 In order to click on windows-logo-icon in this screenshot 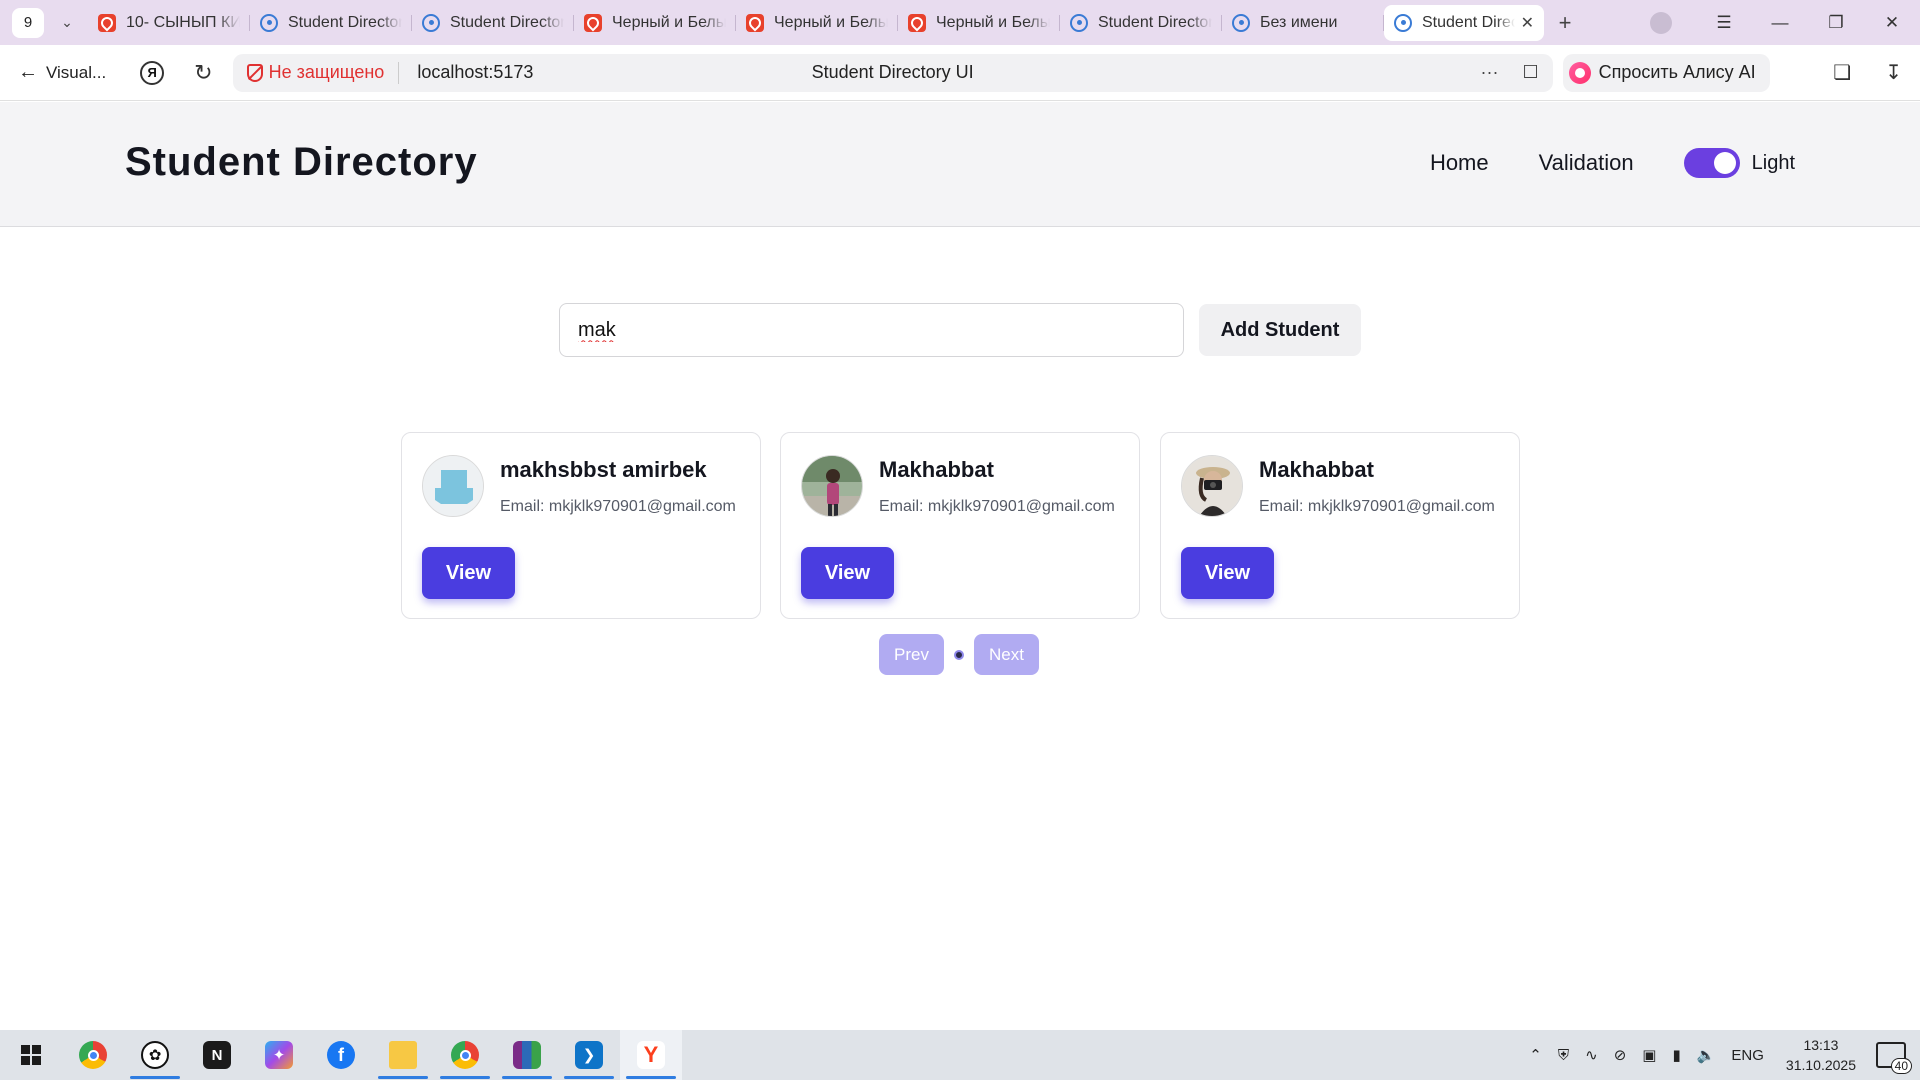, I will do `click(31, 1055)`.